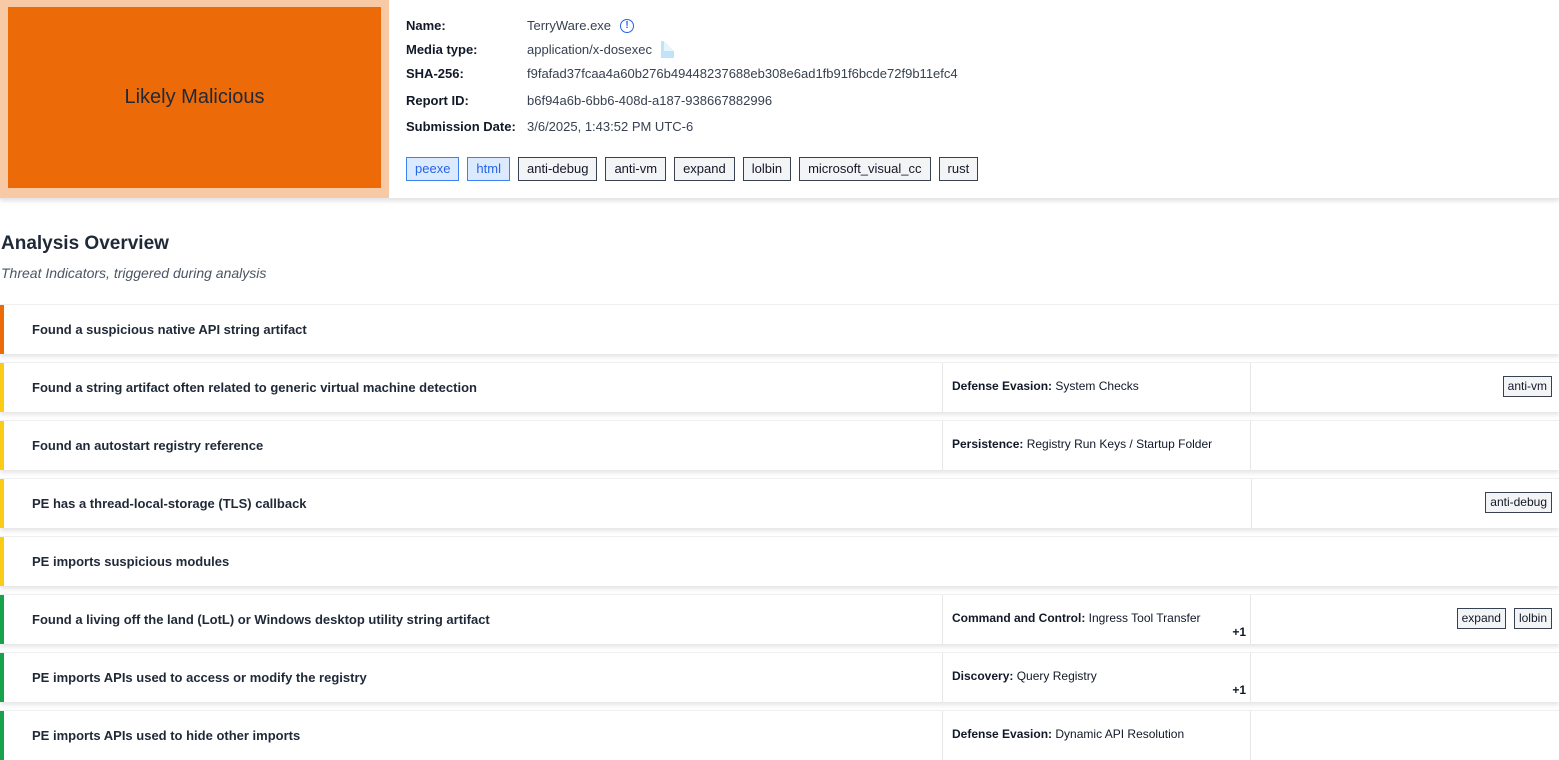 This screenshot has height=760, width=1559. Describe the element at coordinates (590, 49) in the screenshot. I see `media-type-value: application/x-dosexec` at that location.